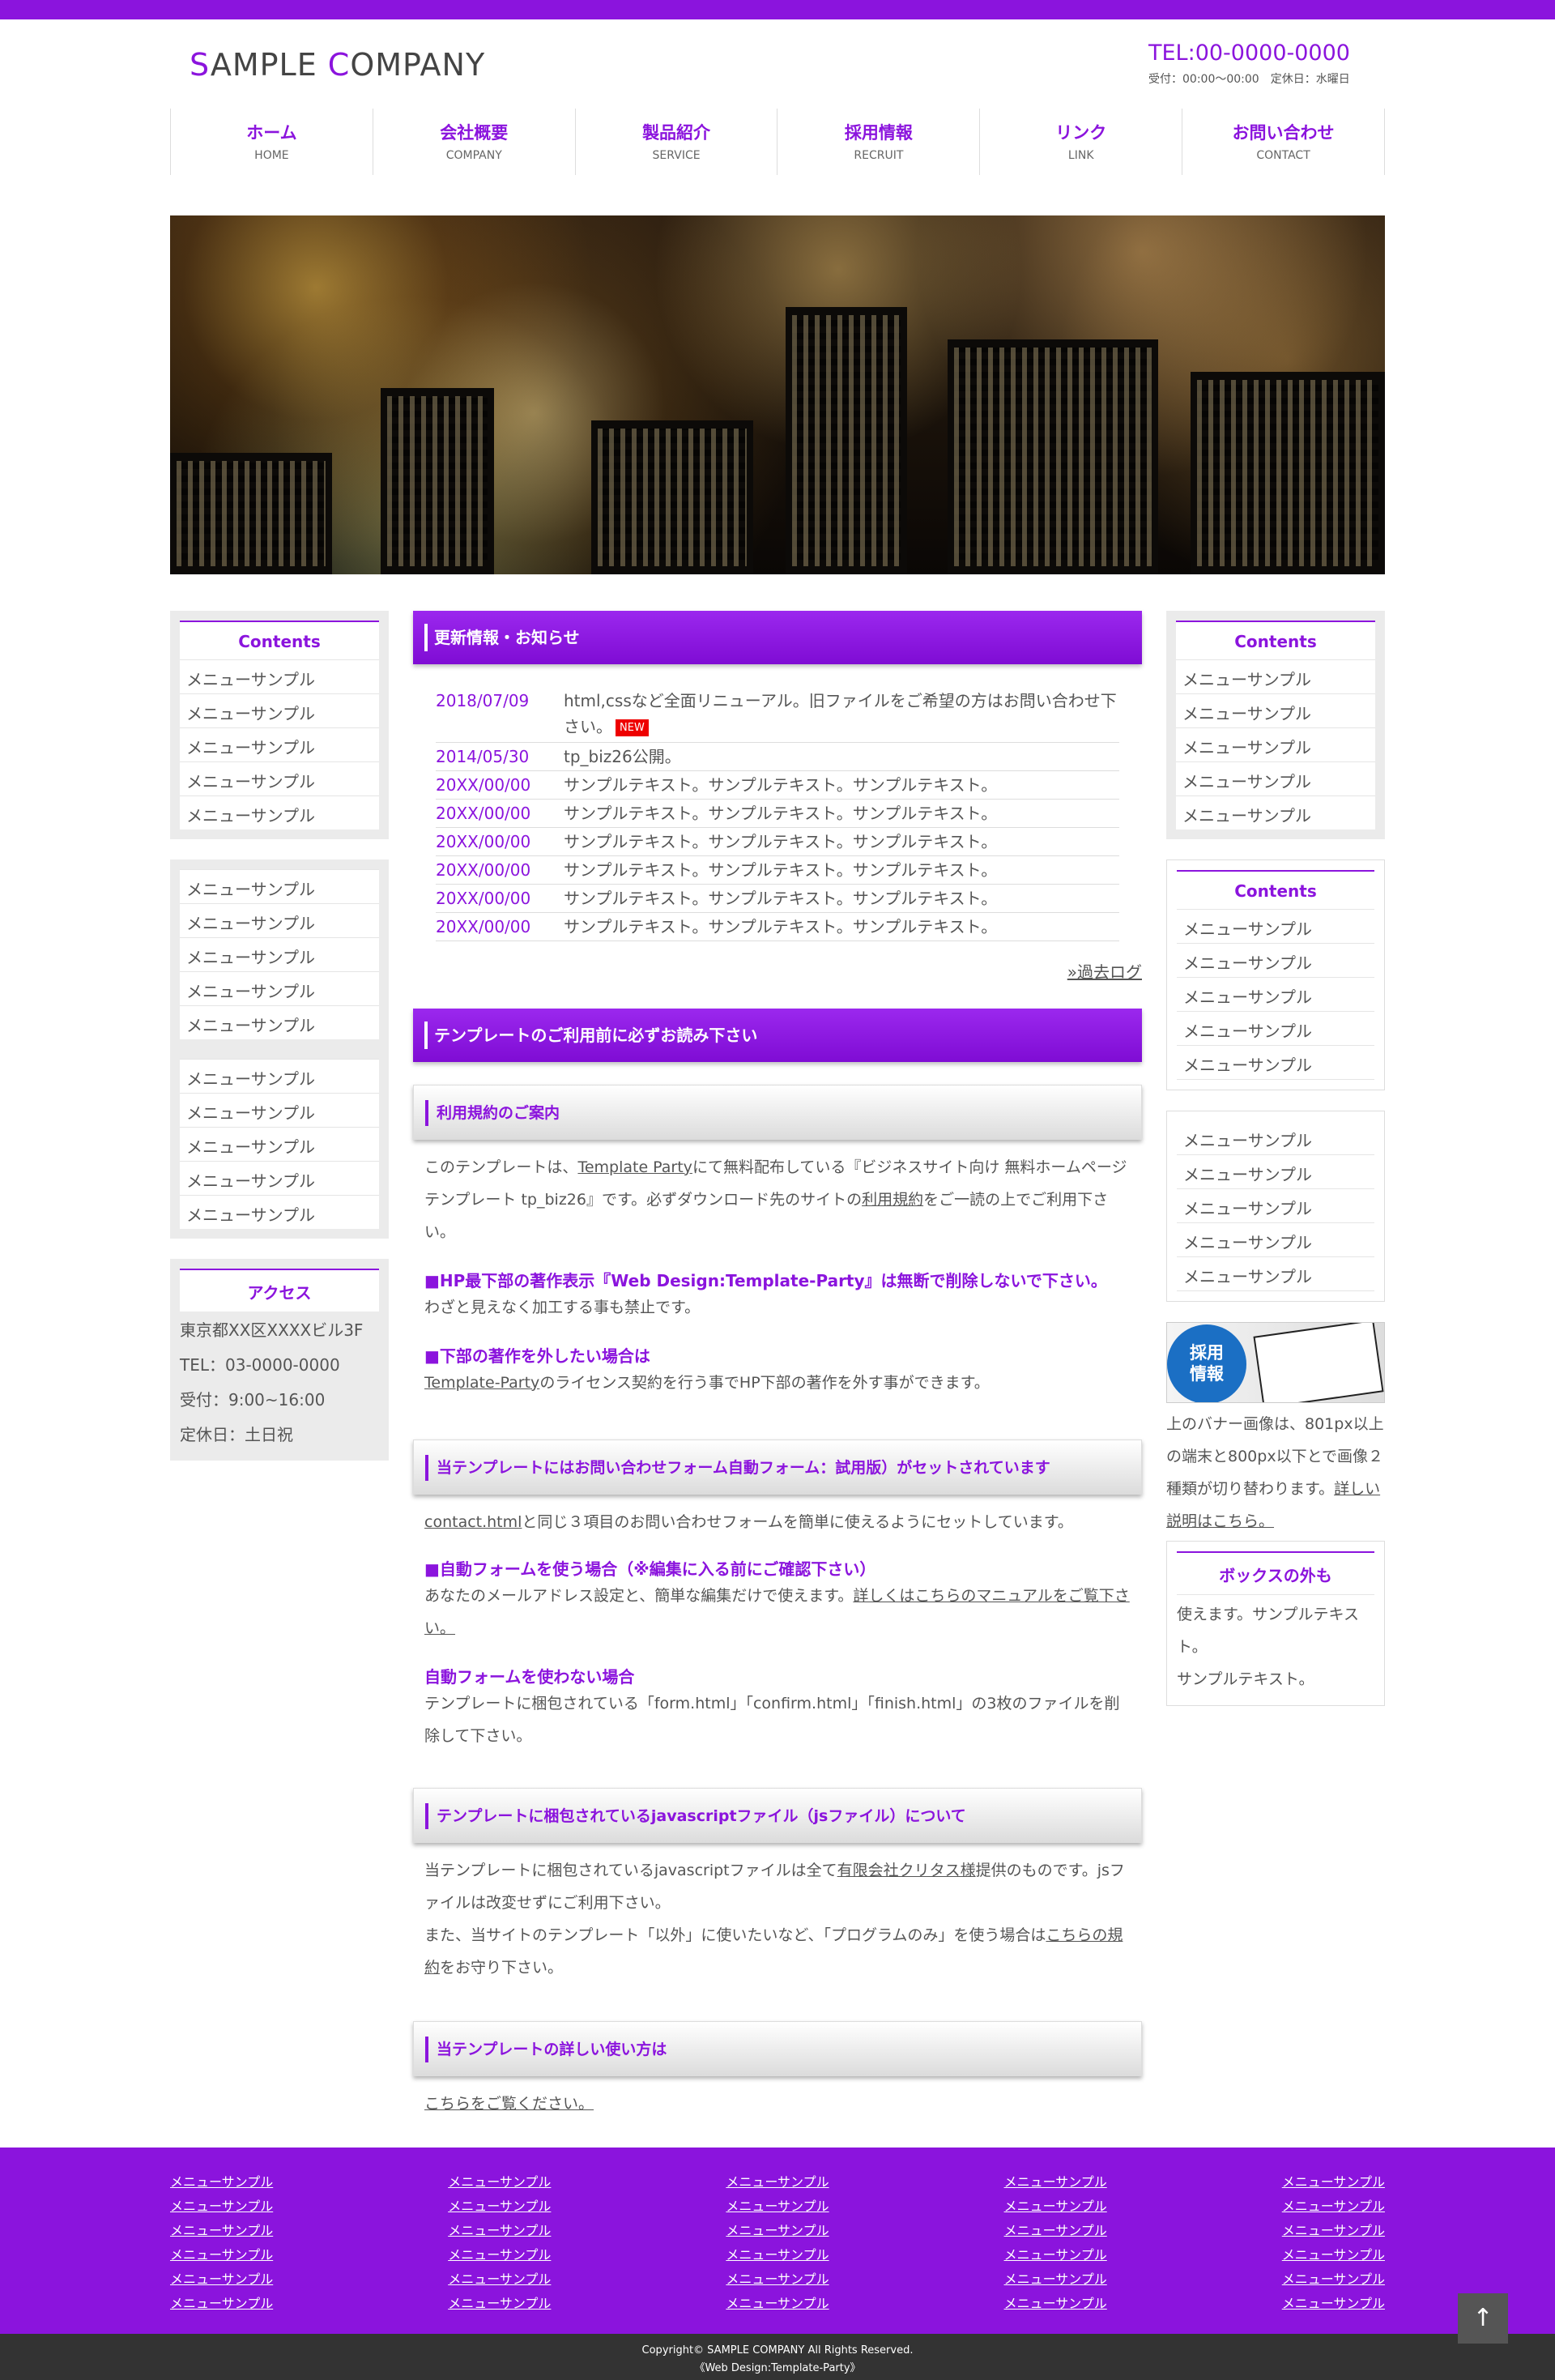 Image resolution: width=1555 pixels, height=2380 pixels. What do you see at coordinates (418, 65) in the screenshot?
I see `logo-rest-ompany: OMPANY` at bounding box center [418, 65].